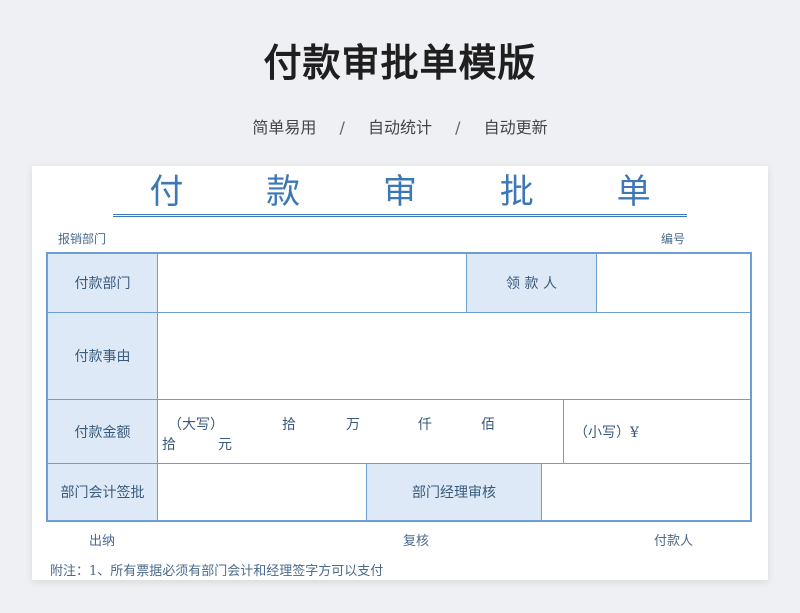 Image resolution: width=800 pixels, height=613 pixels. What do you see at coordinates (646, 492) in the screenshot?
I see `manager-review-field` at bounding box center [646, 492].